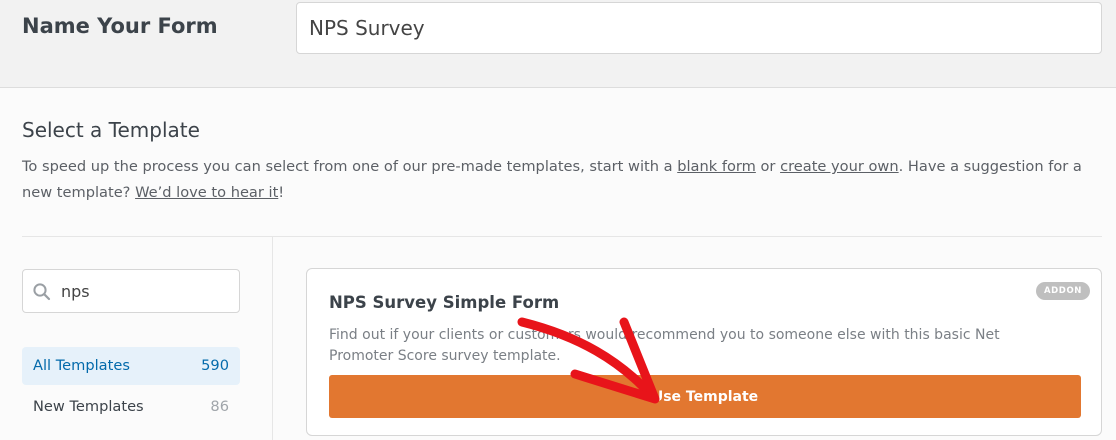 The width and height of the screenshot is (1116, 440). I want to click on form-name-input, so click(699, 28).